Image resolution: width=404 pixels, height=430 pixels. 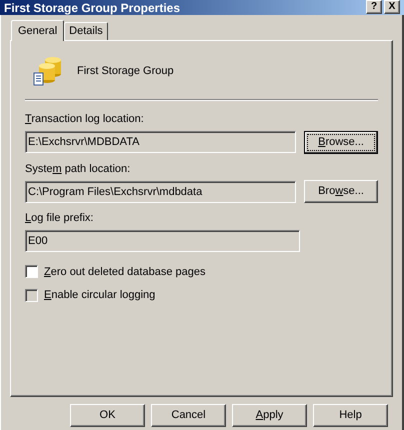 I want to click on field-label: Transaction log location:, so click(x=85, y=119).